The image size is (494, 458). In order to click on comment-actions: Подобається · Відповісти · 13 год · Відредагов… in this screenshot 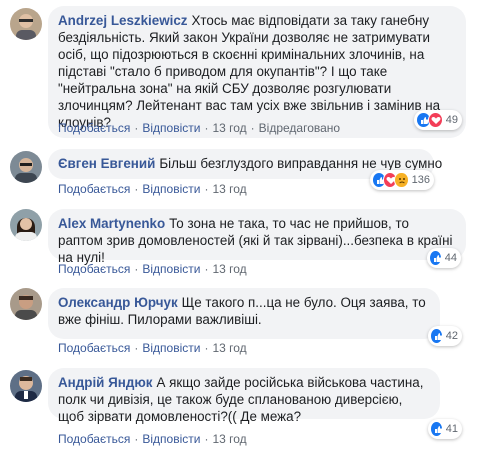, I will do `click(199, 128)`.